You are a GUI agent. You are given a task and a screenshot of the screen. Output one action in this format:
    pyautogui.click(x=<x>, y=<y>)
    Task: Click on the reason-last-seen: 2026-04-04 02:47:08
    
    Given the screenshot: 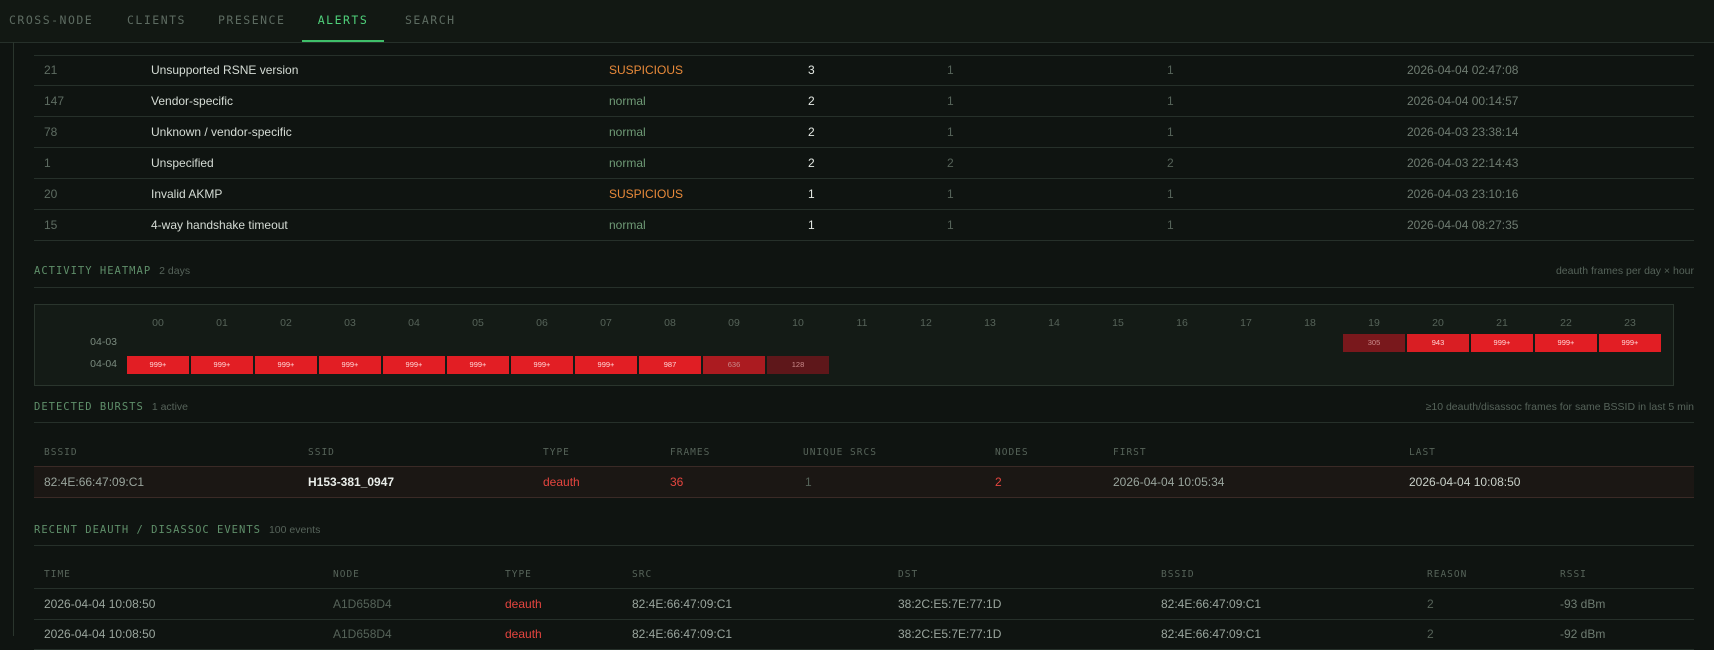 What is the action you would take?
    pyautogui.click(x=1463, y=70)
    